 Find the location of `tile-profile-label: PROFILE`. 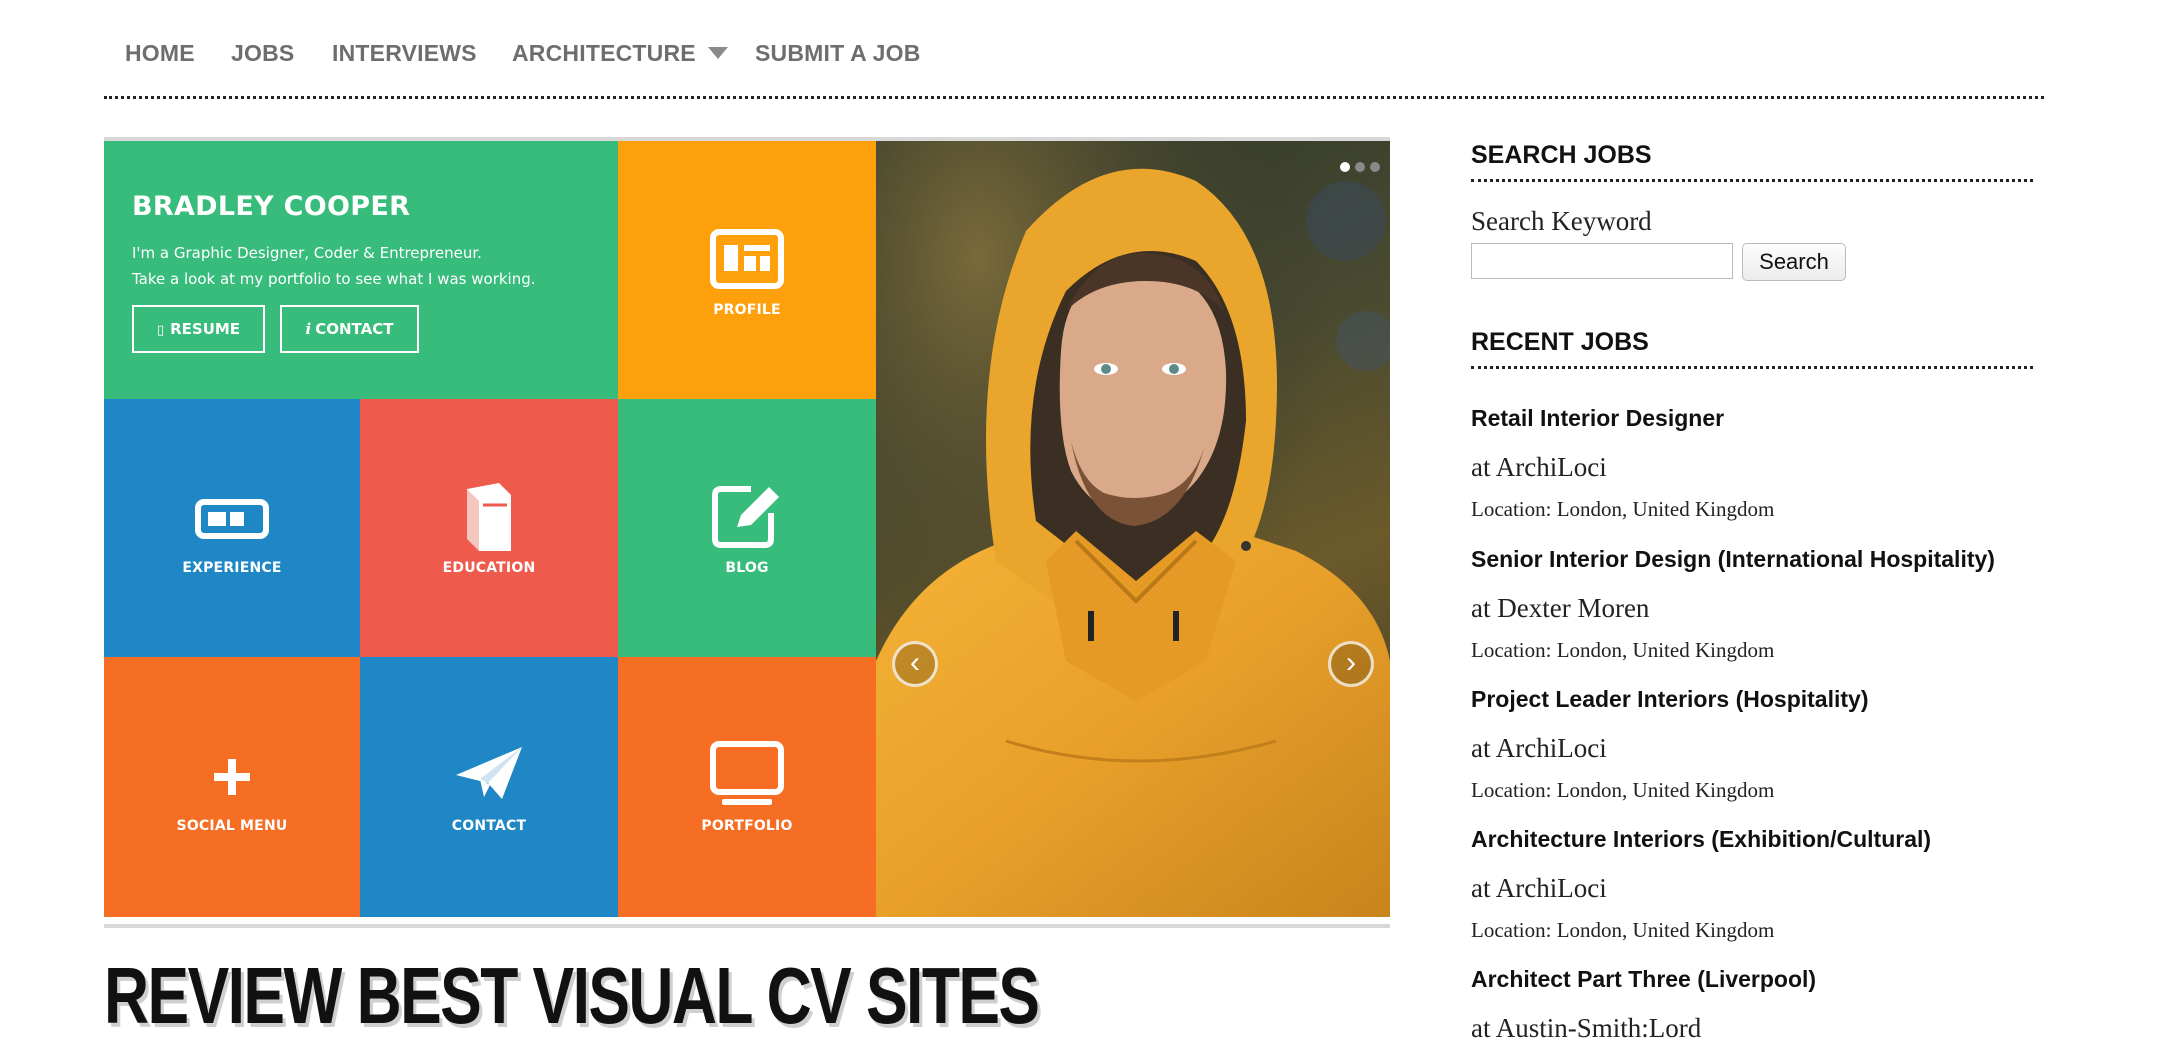

tile-profile-label: PROFILE is located at coordinates (747, 310).